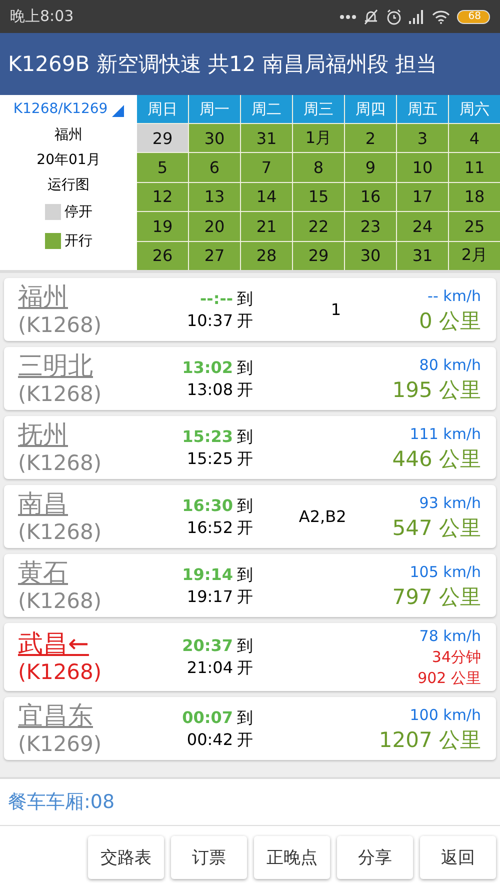 The height and width of the screenshot is (888, 500). Describe the element at coordinates (450, 636) in the screenshot. I see `speed-text: 78 km/h` at that location.